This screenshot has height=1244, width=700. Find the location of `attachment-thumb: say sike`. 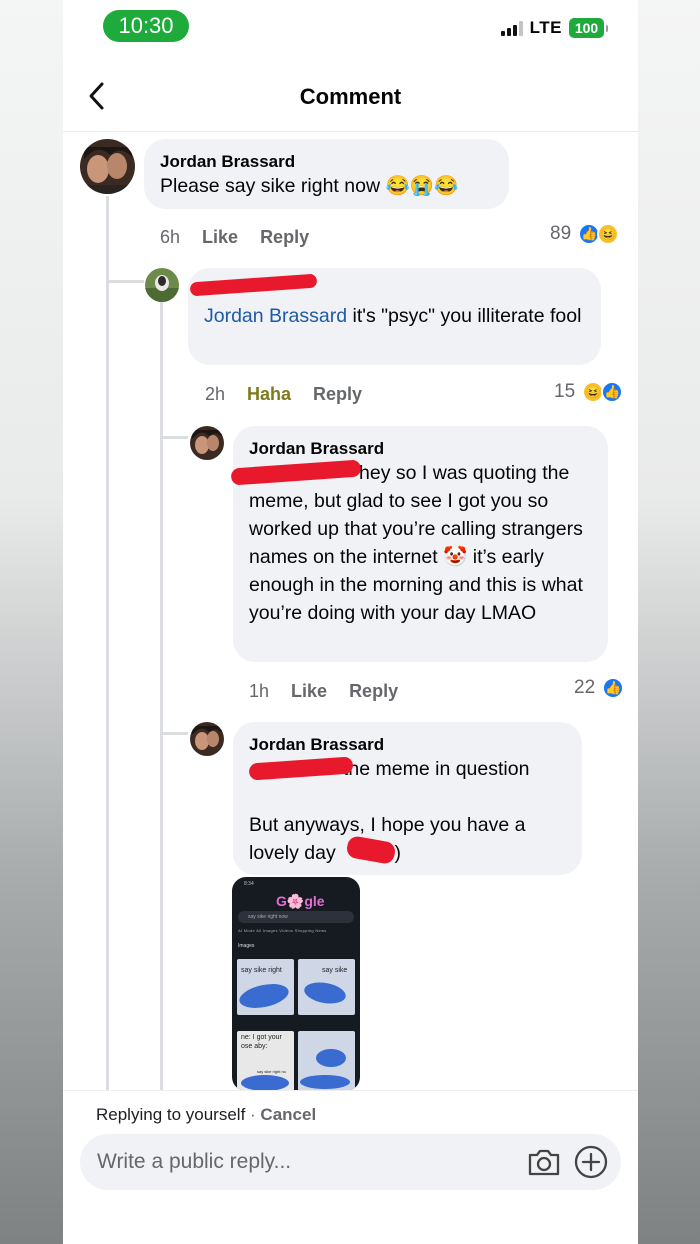

attachment-thumb: say sike is located at coordinates (326, 987).